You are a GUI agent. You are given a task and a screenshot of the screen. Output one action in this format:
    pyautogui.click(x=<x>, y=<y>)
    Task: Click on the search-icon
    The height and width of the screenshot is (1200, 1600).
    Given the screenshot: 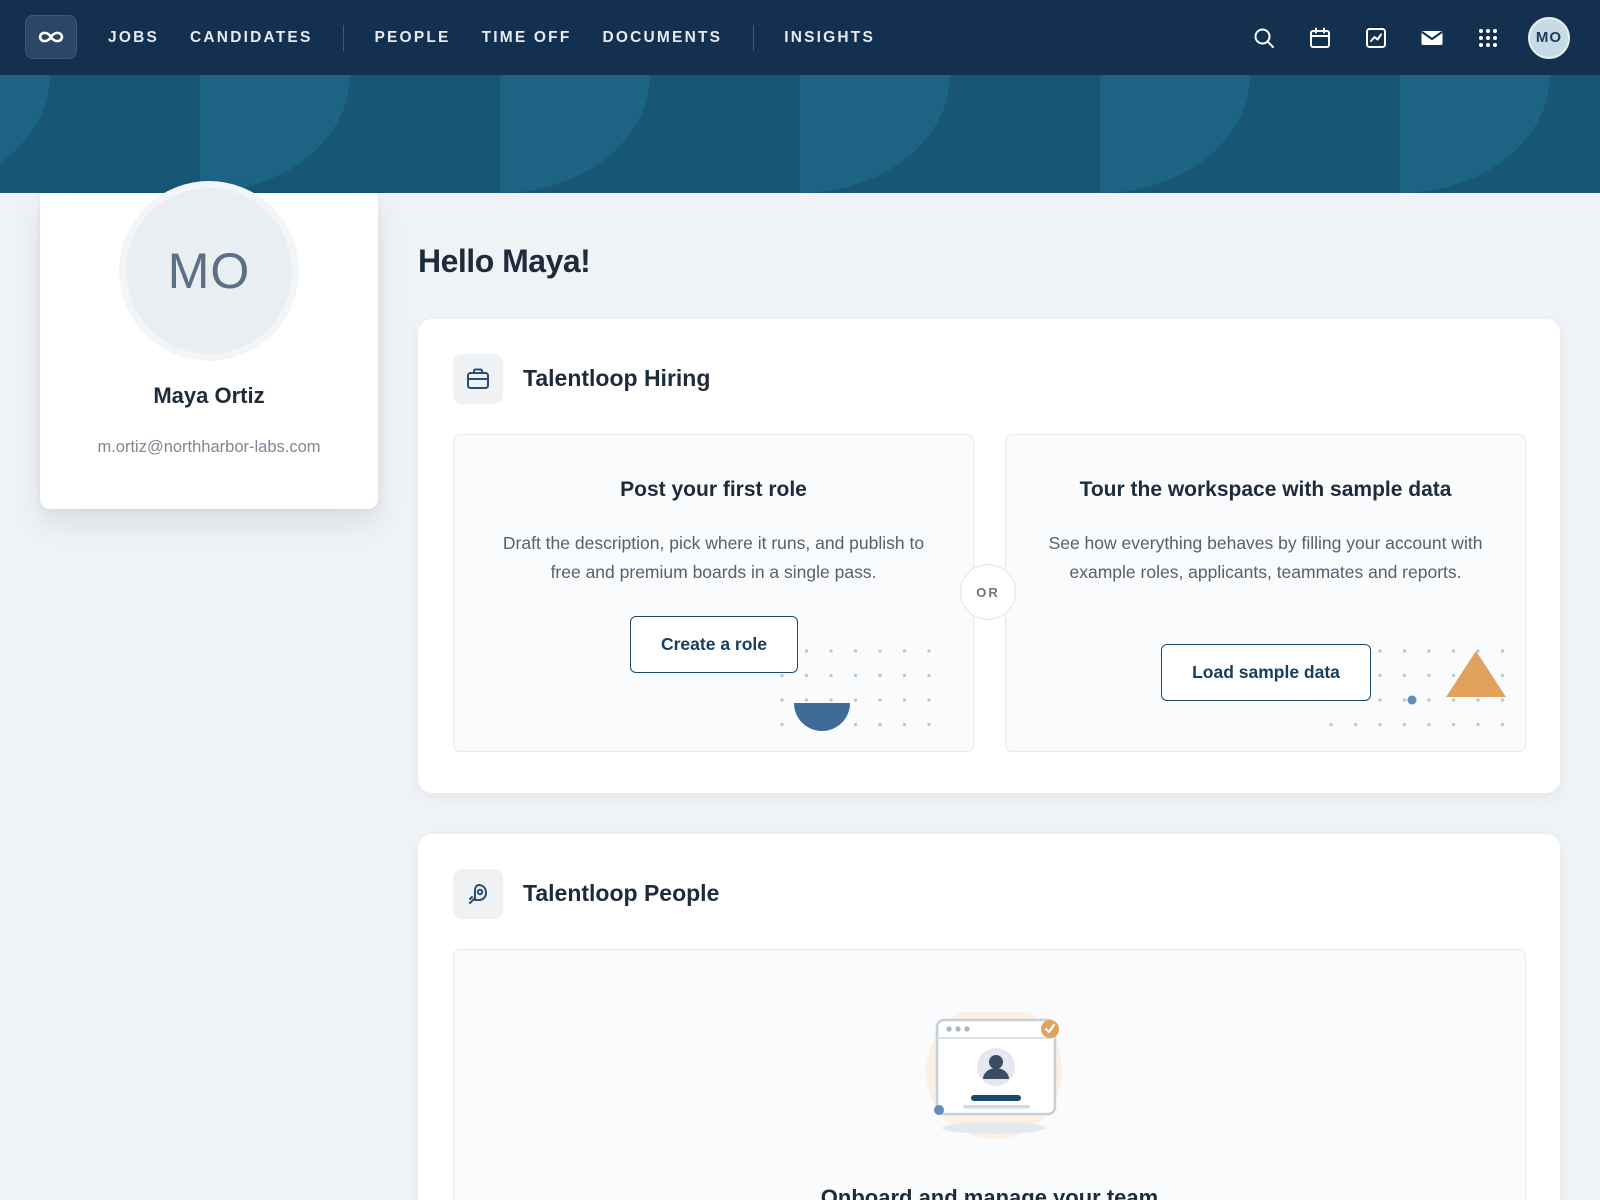 What is the action you would take?
    pyautogui.click(x=1264, y=38)
    